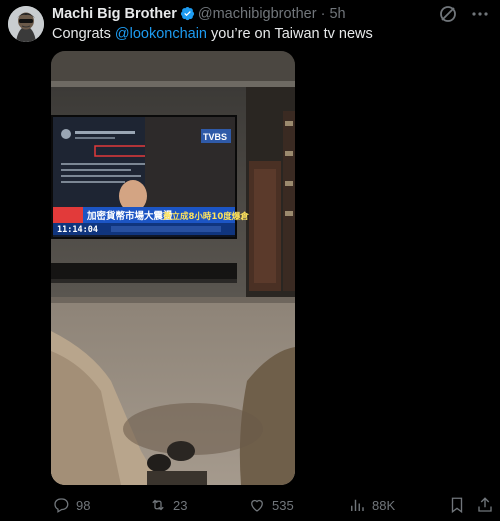 The width and height of the screenshot is (500, 521). I want to click on reply-button: 98, so click(71, 505).